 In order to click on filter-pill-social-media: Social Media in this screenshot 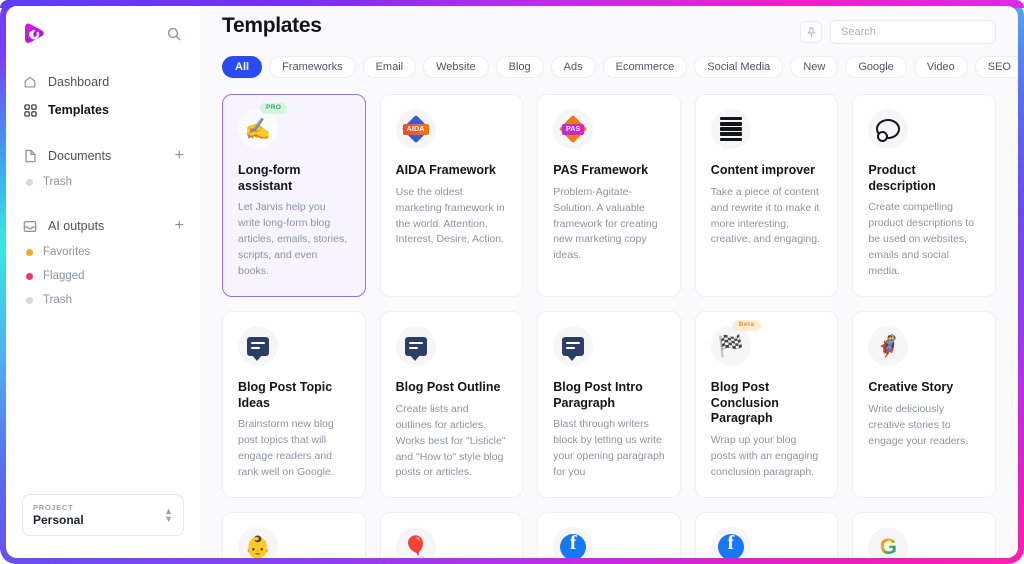, I will do `click(739, 67)`.